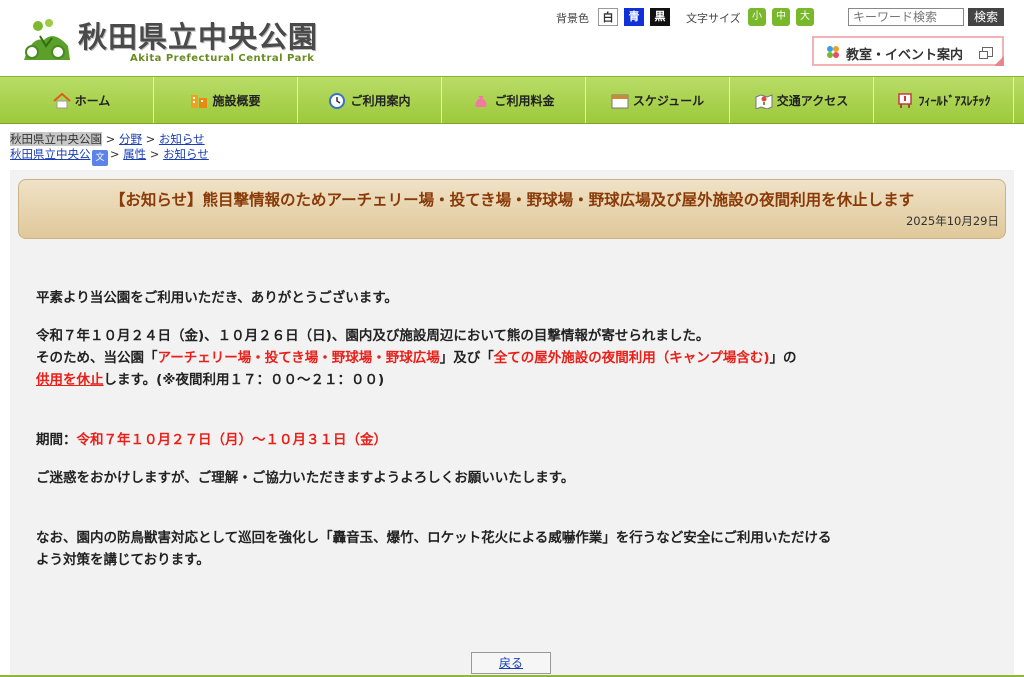 Image resolution: width=1024 pixels, height=677 pixels. What do you see at coordinates (217, 298) in the screenshot?
I see `paragraph: 平素より当公園をご利用いただき、ありがとうございます。` at bounding box center [217, 298].